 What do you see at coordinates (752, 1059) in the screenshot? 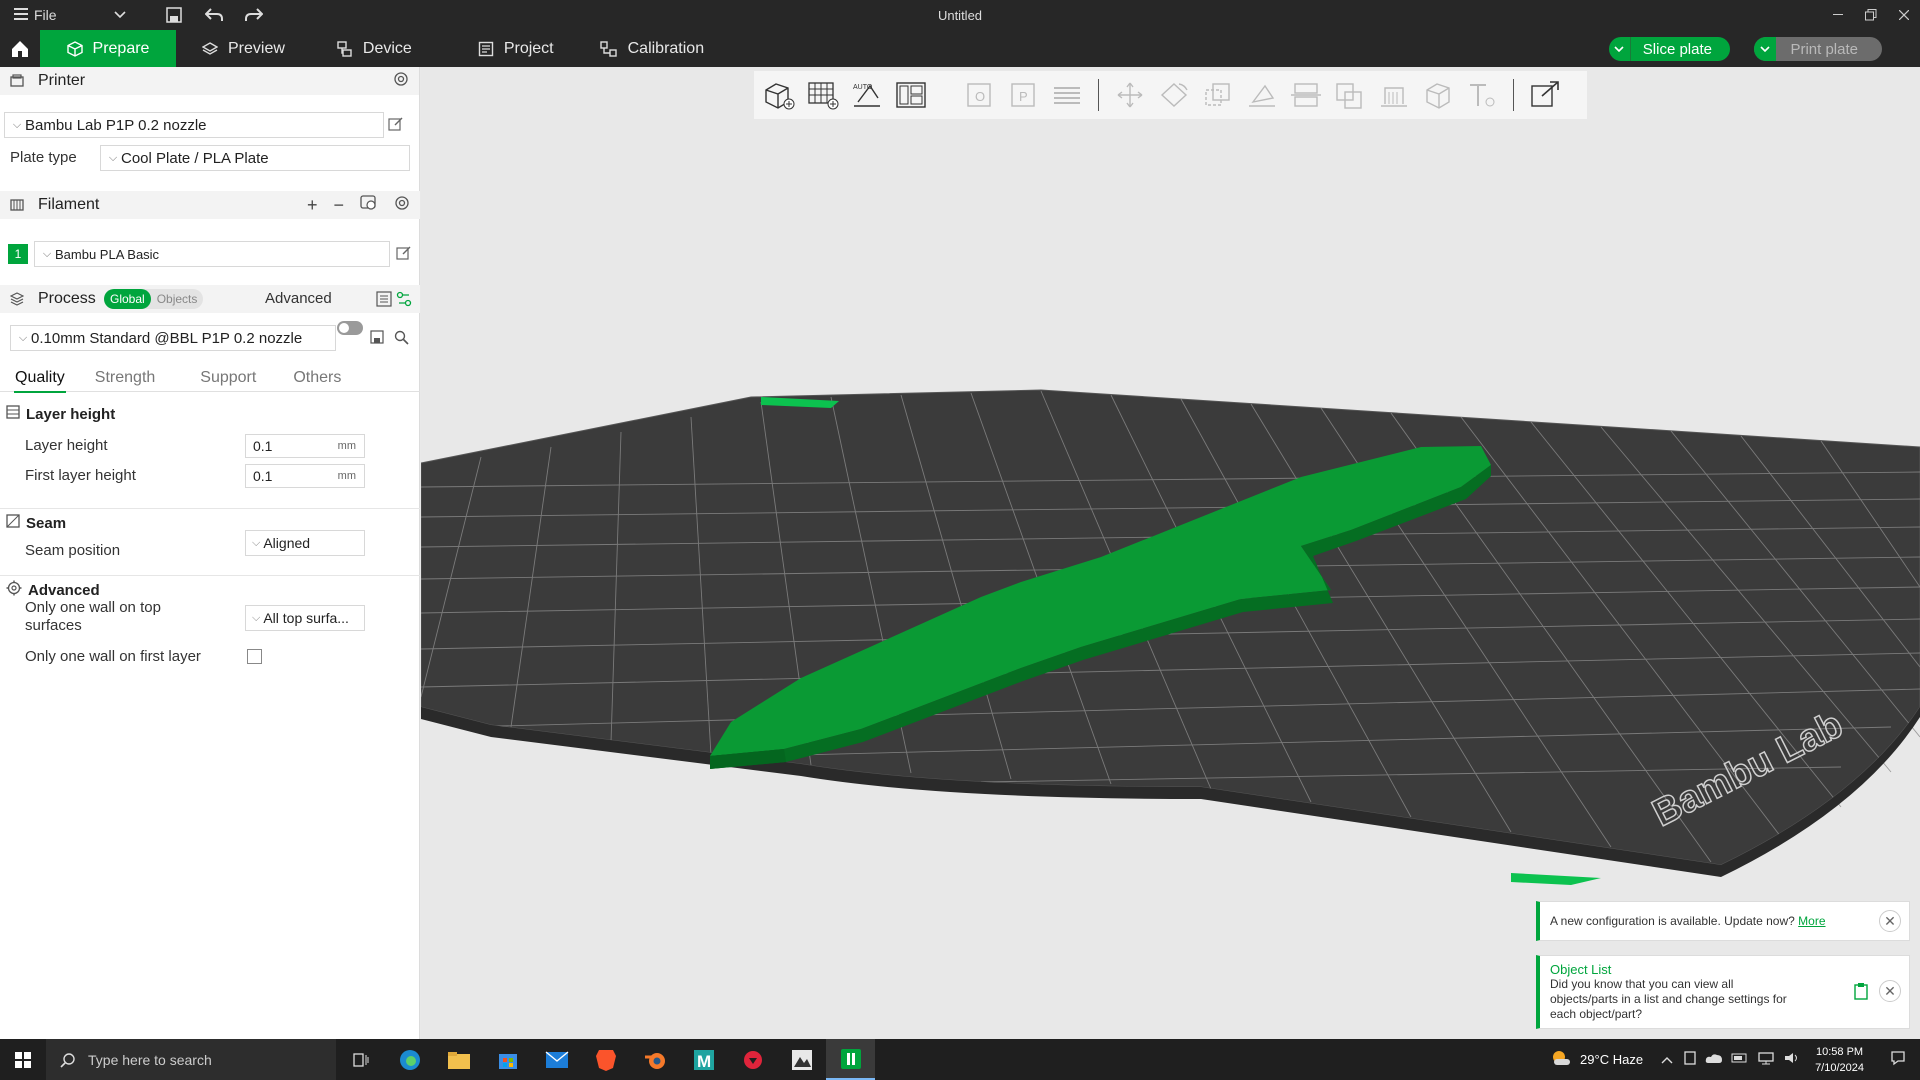
I see `red-app-icon` at bounding box center [752, 1059].